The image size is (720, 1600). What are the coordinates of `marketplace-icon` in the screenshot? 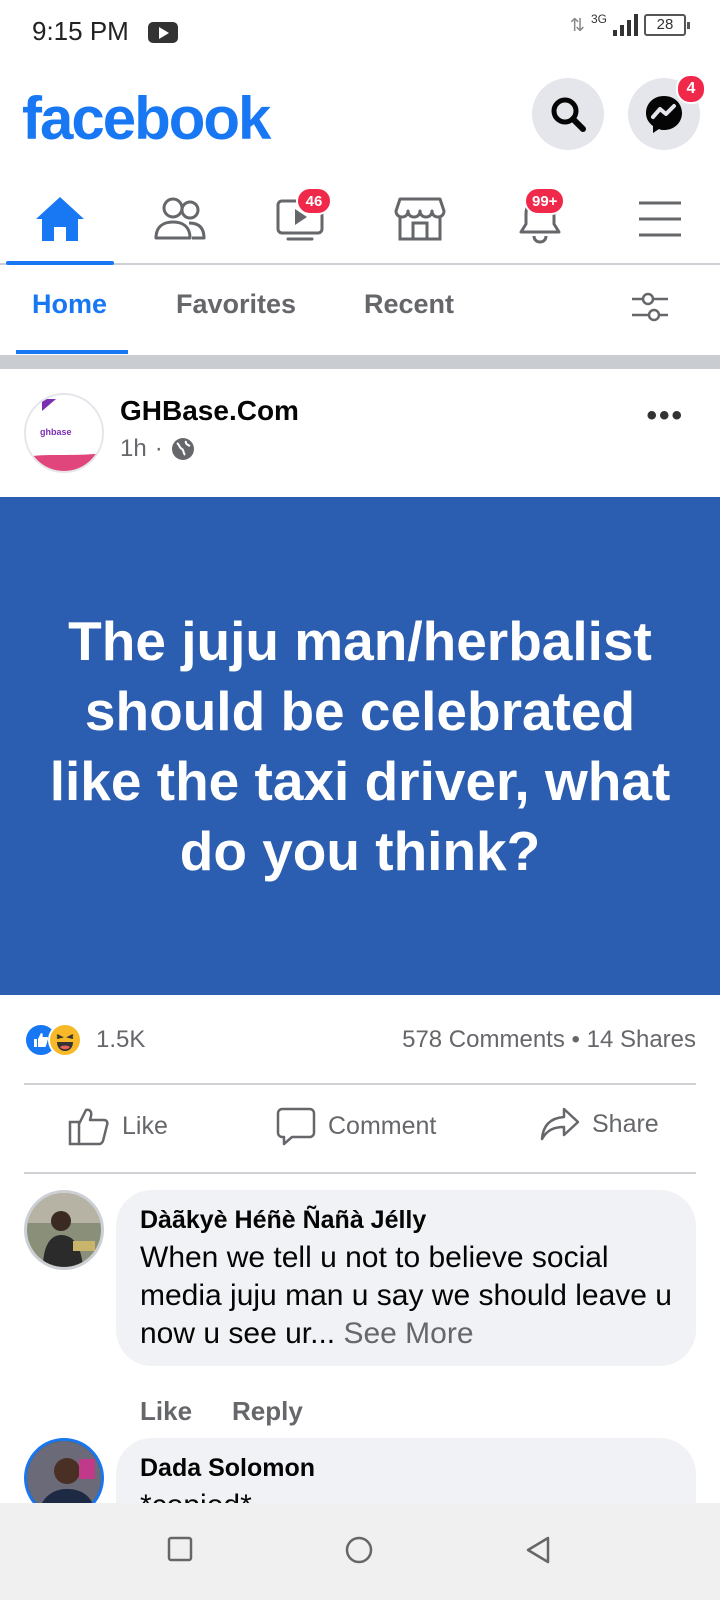 It's located at (420, 219).